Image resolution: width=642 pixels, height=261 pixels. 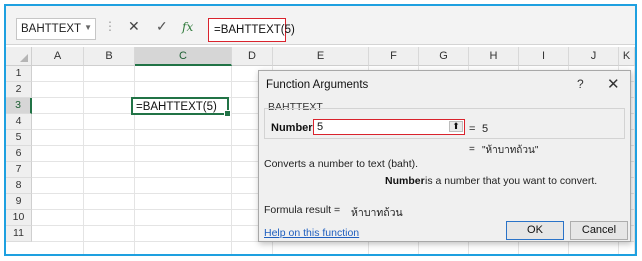 What do you see at coordinates (19, 122) in the screenshot?
I see `row-header-4: 4` at bounding box center [19, 122].